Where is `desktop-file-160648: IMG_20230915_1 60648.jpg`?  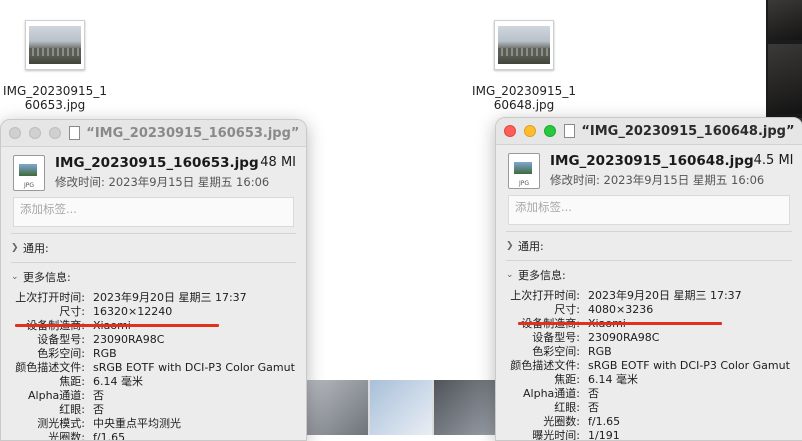 desktop-file-160648: IMG_20230915_1 60648.jpg is located at coordinates (524, 66).